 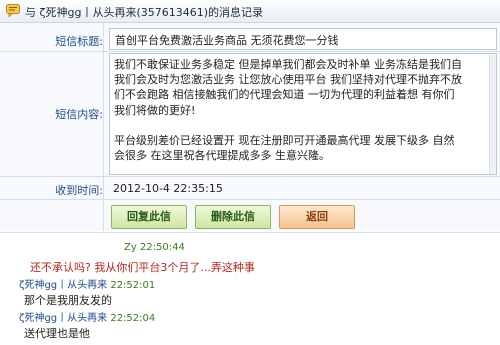 What do you see at coordinates (79, 114) in the screenshot?
I see `content-label: 短信内容:` at bounding box center [79, 114].